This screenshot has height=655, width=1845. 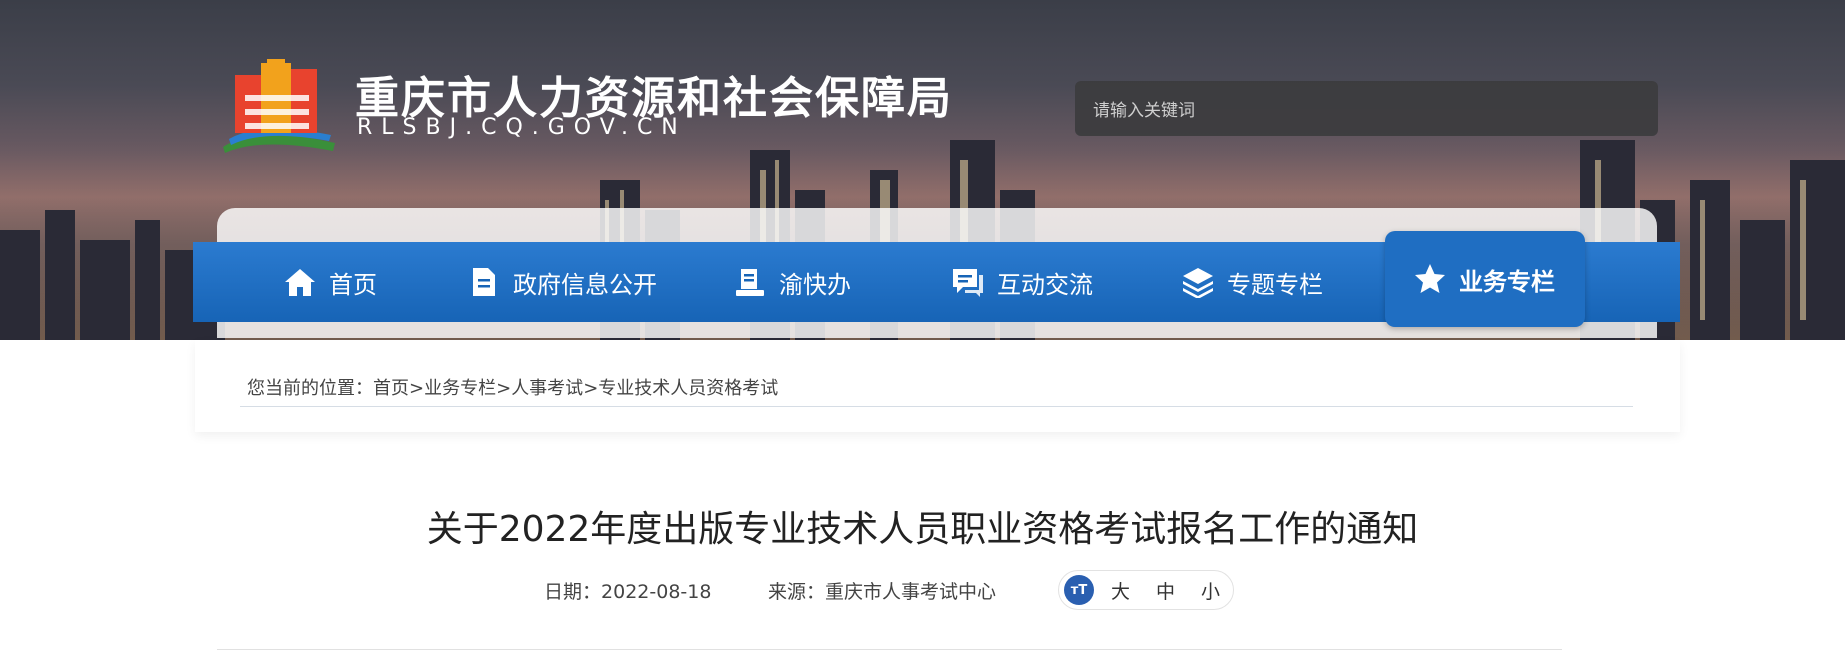 I want to click on nav-item-business: 业务专栏, so click(x=1485, y=279).